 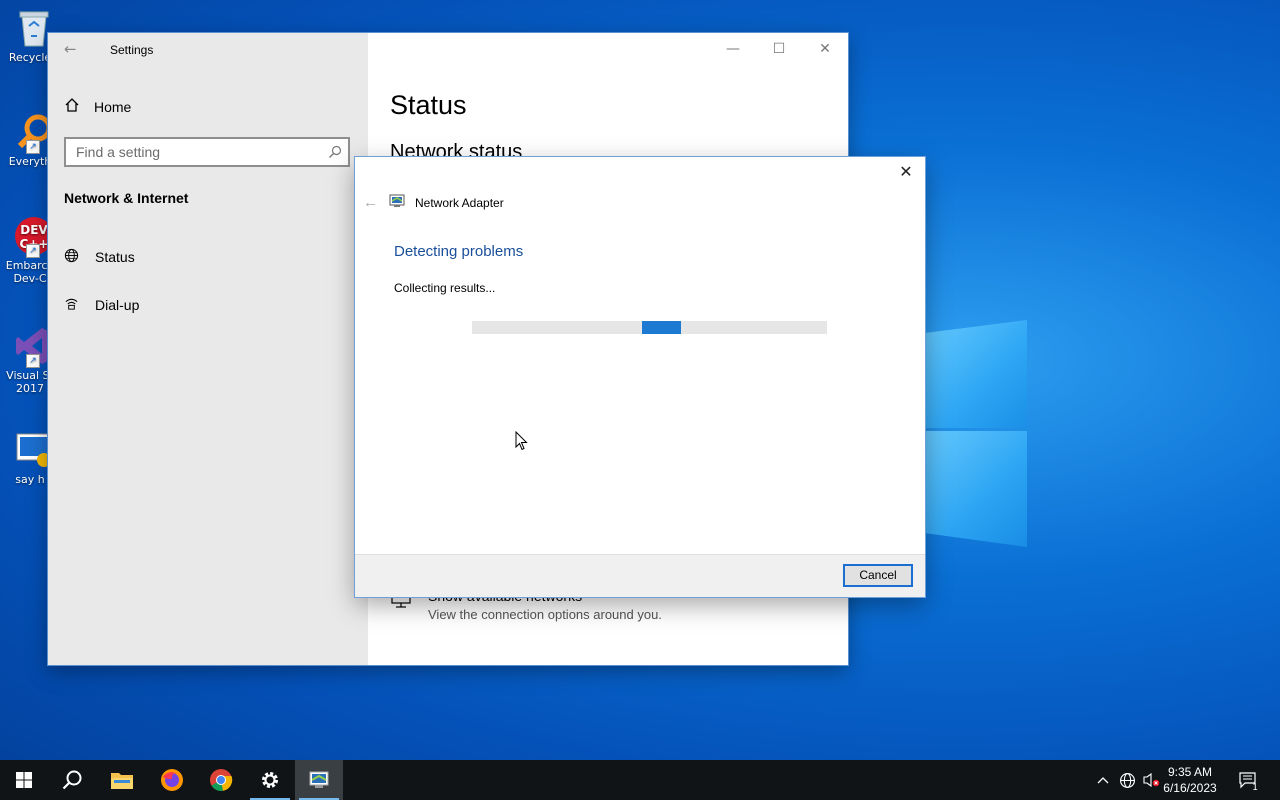 What do you see at coordinates (1190, 788) in the screenshot?
I see `clock-date: 6/16/2023` at bounding box center [1190, 788].